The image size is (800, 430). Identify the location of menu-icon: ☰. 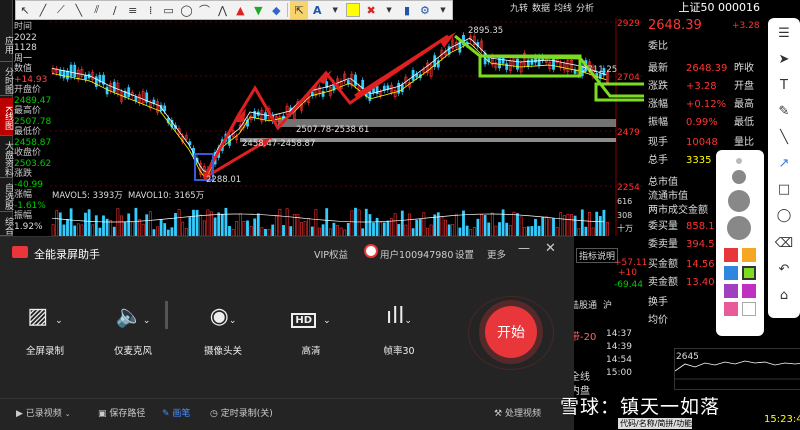
(784, 33).